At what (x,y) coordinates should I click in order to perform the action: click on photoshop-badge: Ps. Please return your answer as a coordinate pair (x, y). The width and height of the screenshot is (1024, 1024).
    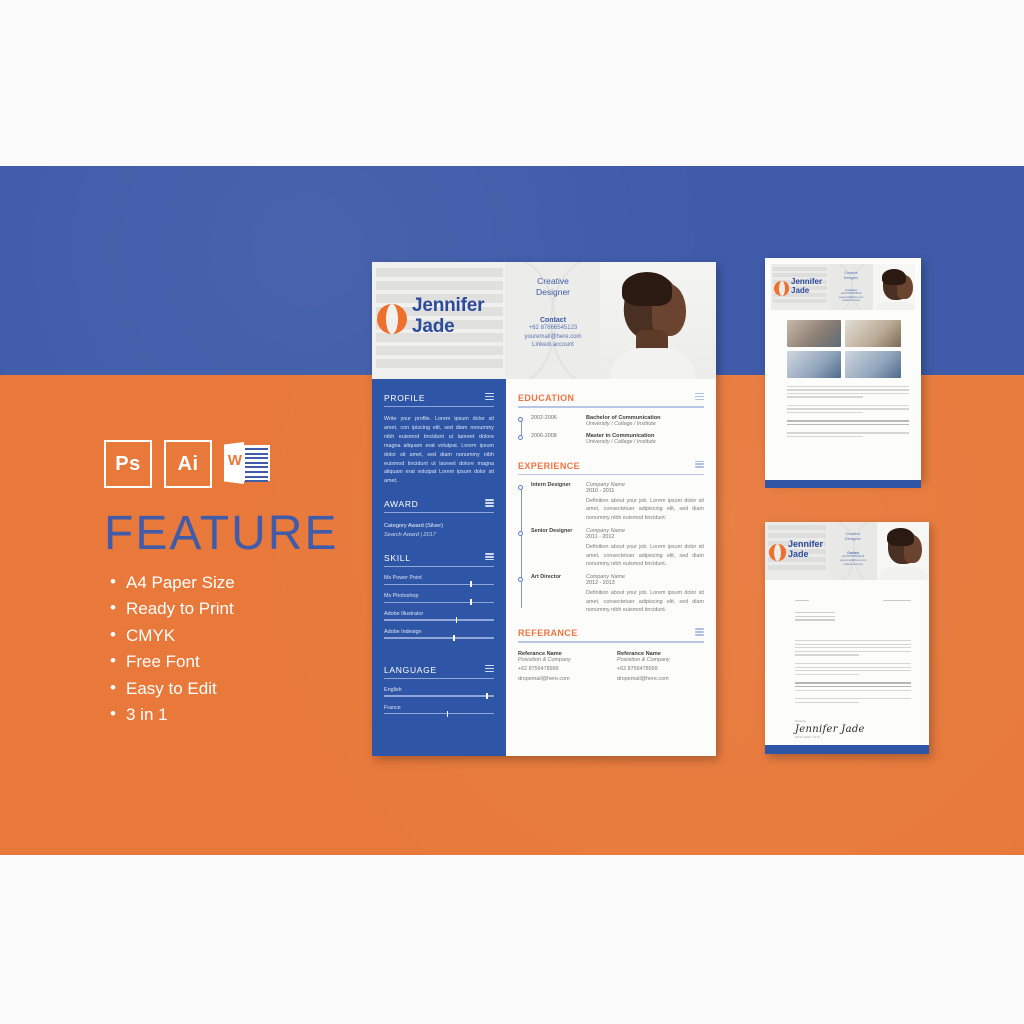
    Looking at the image, I should click on (128, 464).